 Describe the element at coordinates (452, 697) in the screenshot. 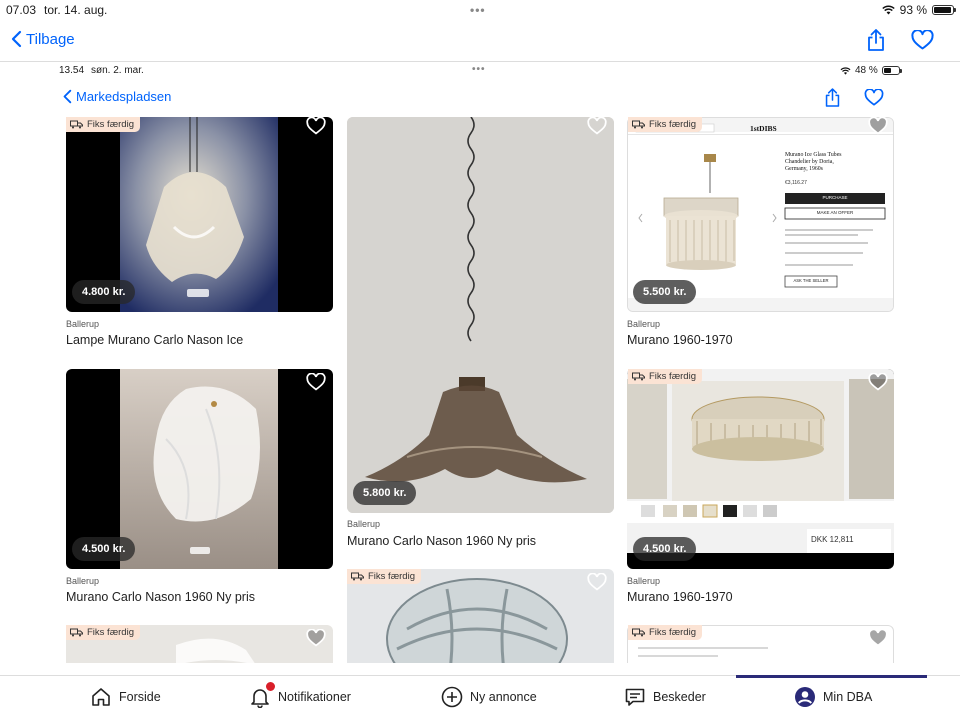

I see `plus-circle-icon` at that location.